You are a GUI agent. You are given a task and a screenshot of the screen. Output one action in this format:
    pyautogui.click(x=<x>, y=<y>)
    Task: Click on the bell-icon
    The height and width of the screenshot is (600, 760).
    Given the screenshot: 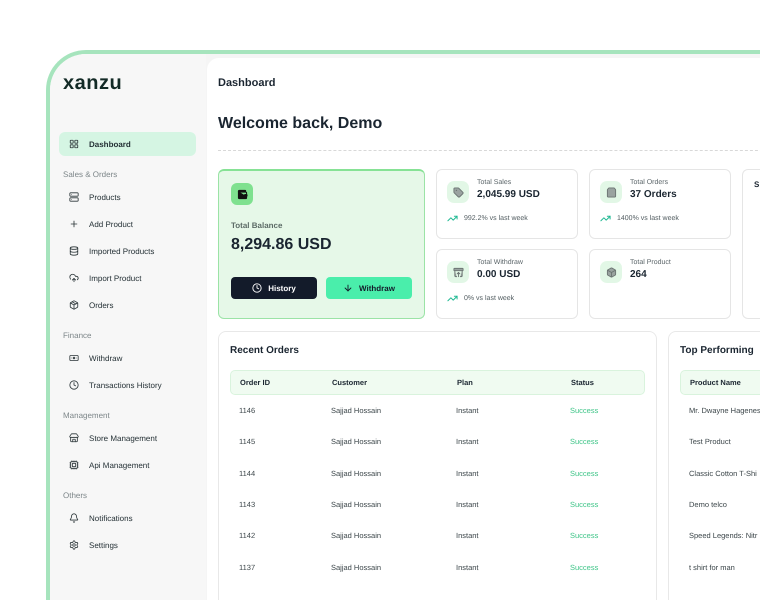 What is the action you would take?
    pyautogui.click(x=74, y=518)
    